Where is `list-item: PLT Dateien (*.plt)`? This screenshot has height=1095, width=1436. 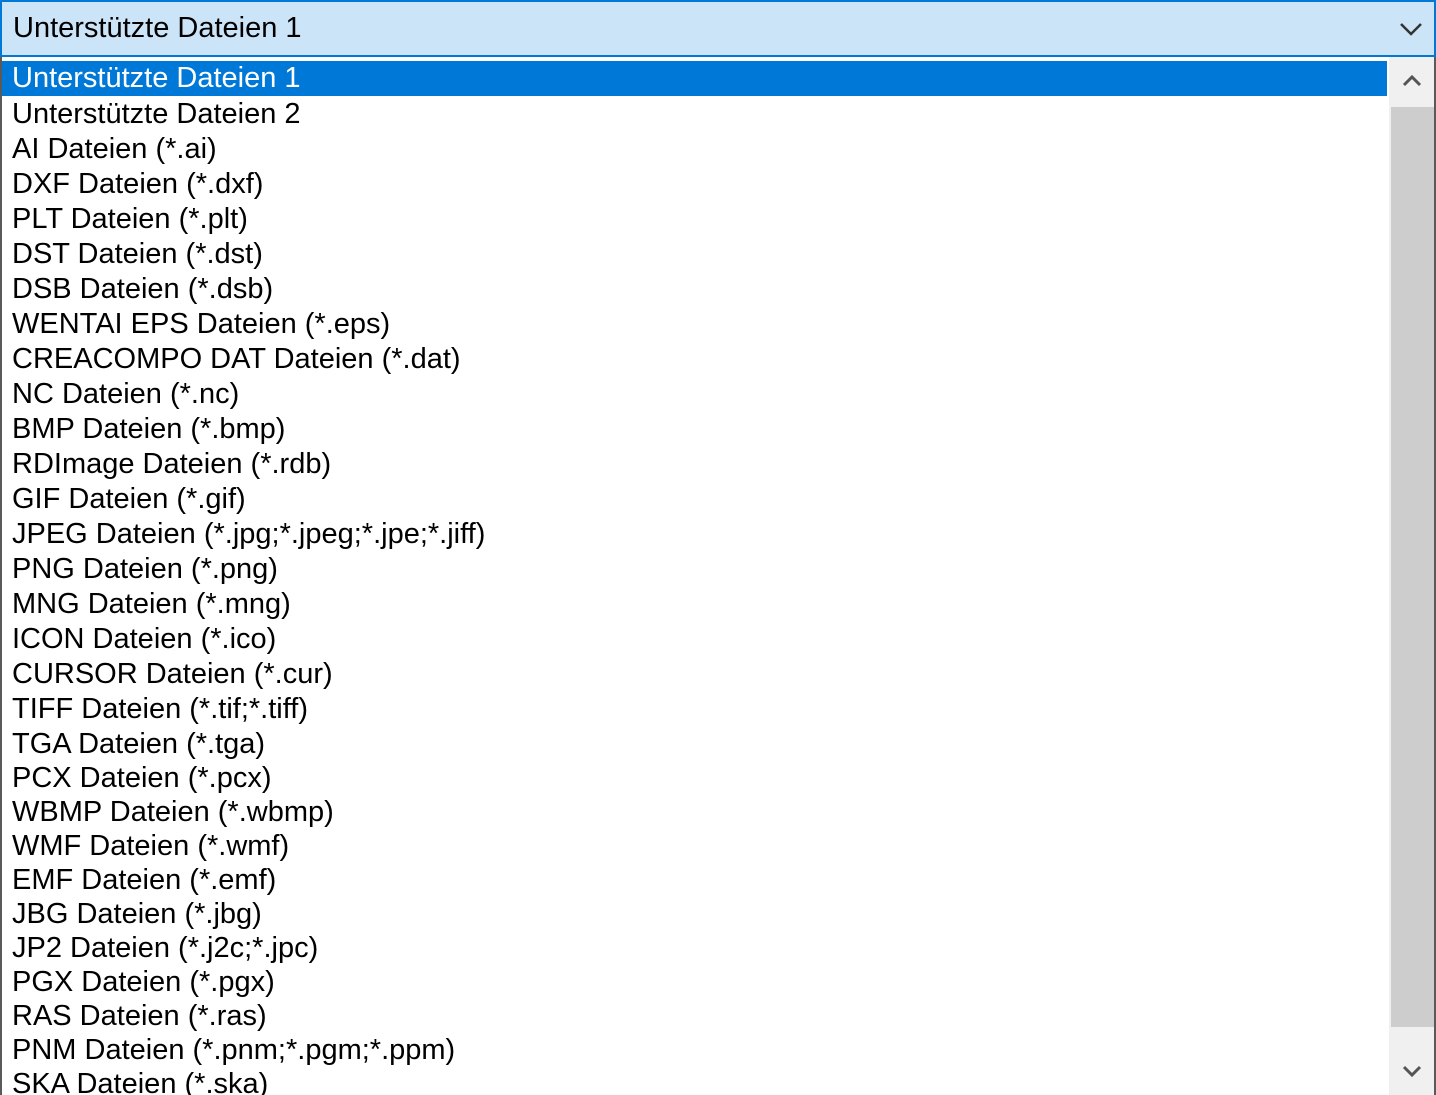
list-item: PLT Dateien (*.plt) is located at coordinates (694, 219).